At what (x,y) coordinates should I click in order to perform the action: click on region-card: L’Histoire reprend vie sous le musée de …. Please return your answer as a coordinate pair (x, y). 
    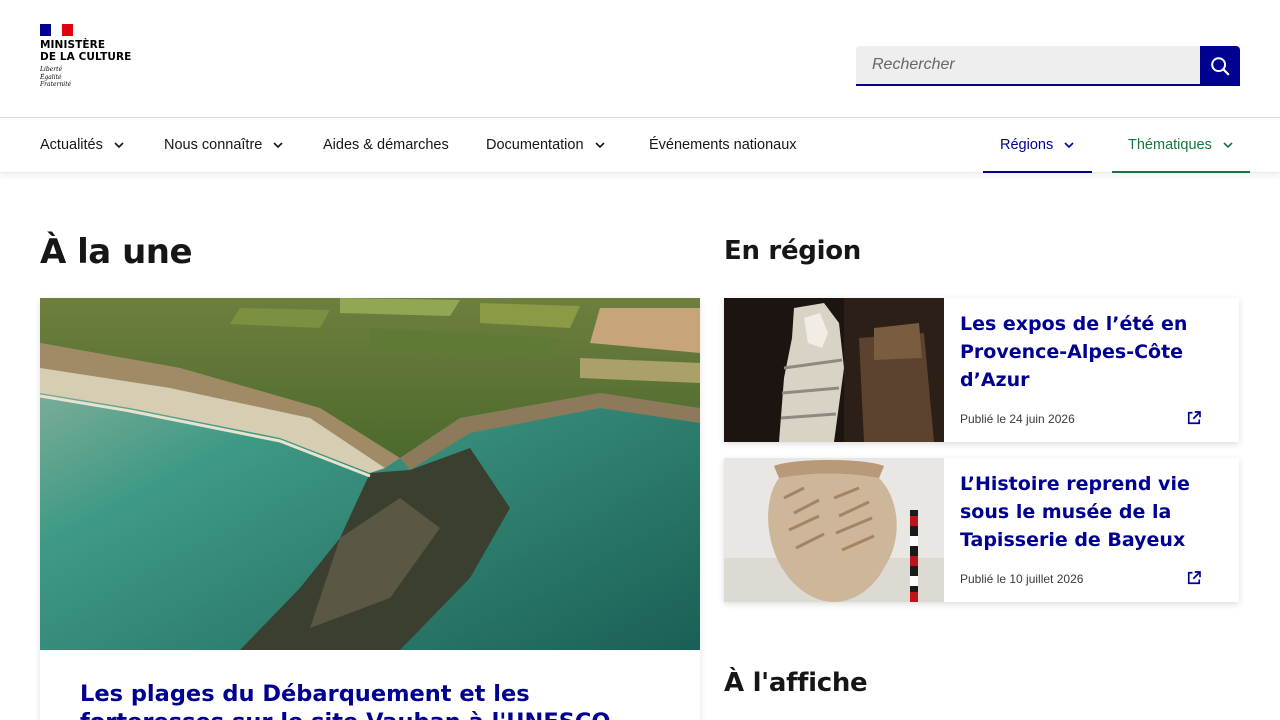
    Looking at the image, I should click on (981, 530).